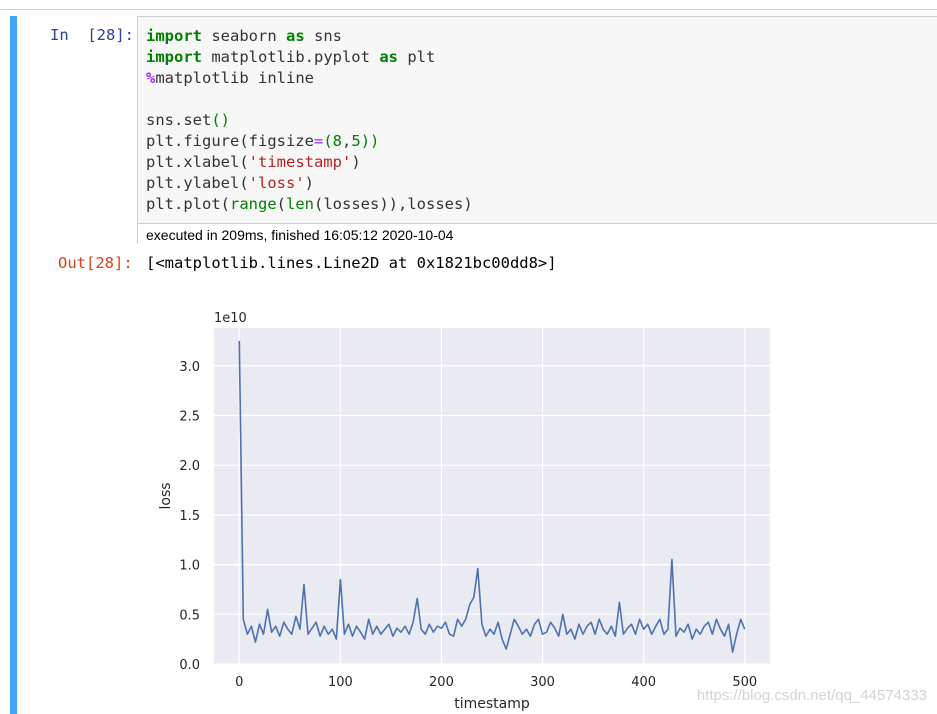 The width and height of the screenshot is (937, 714). Describe the element at coordinates (189, 516) in the screenshot. I see `y-tick-label: 1.5` at that location.